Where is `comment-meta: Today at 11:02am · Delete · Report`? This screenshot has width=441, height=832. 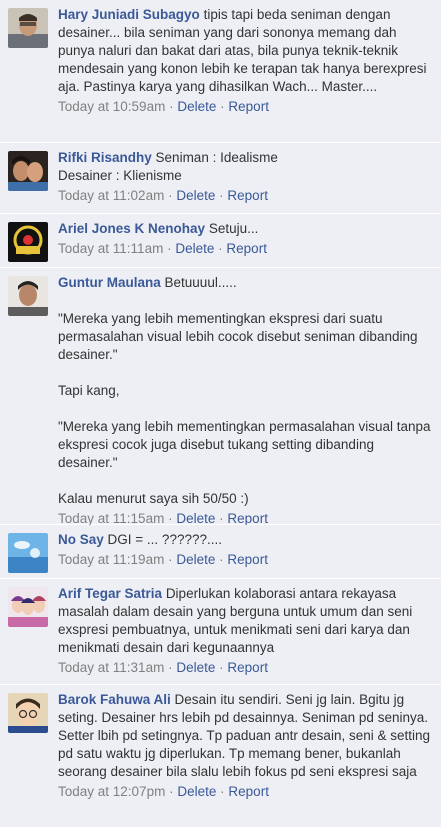
comment-meta: Today at 11:02am · Delete · Report is located at coordinates (245, 196).